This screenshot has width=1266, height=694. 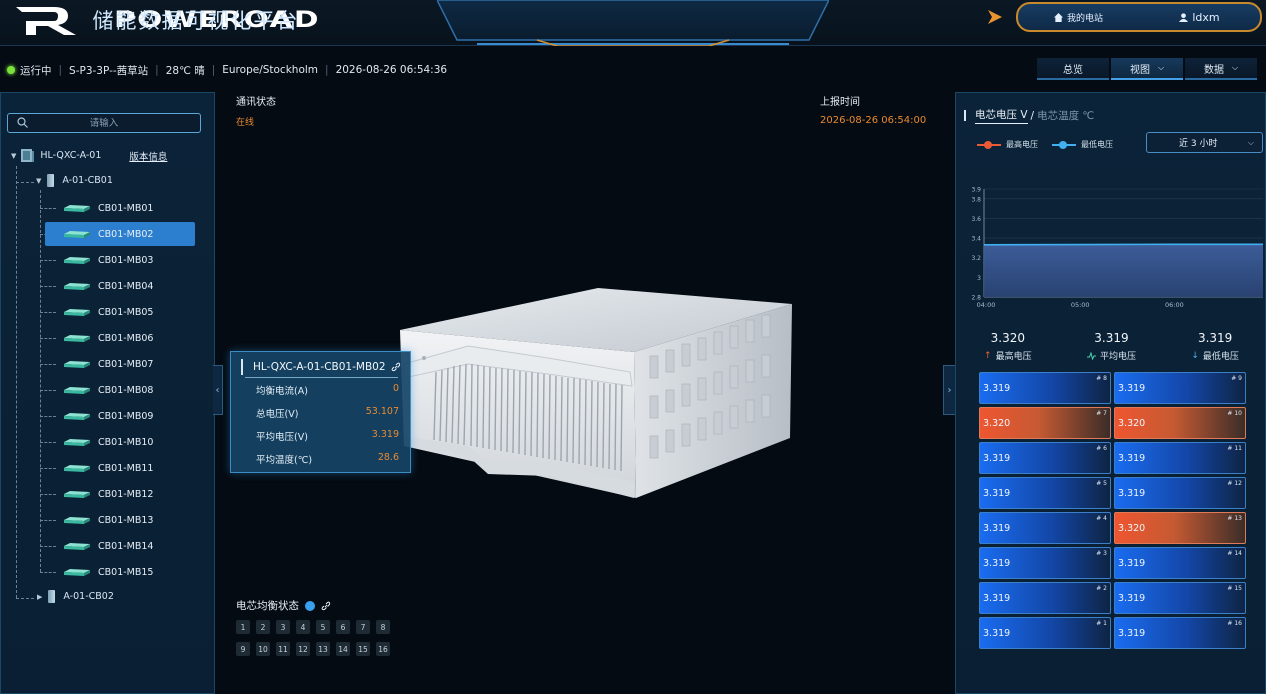 I want to click on my-station-button: 我的电站, so click(x=1078, y=17).